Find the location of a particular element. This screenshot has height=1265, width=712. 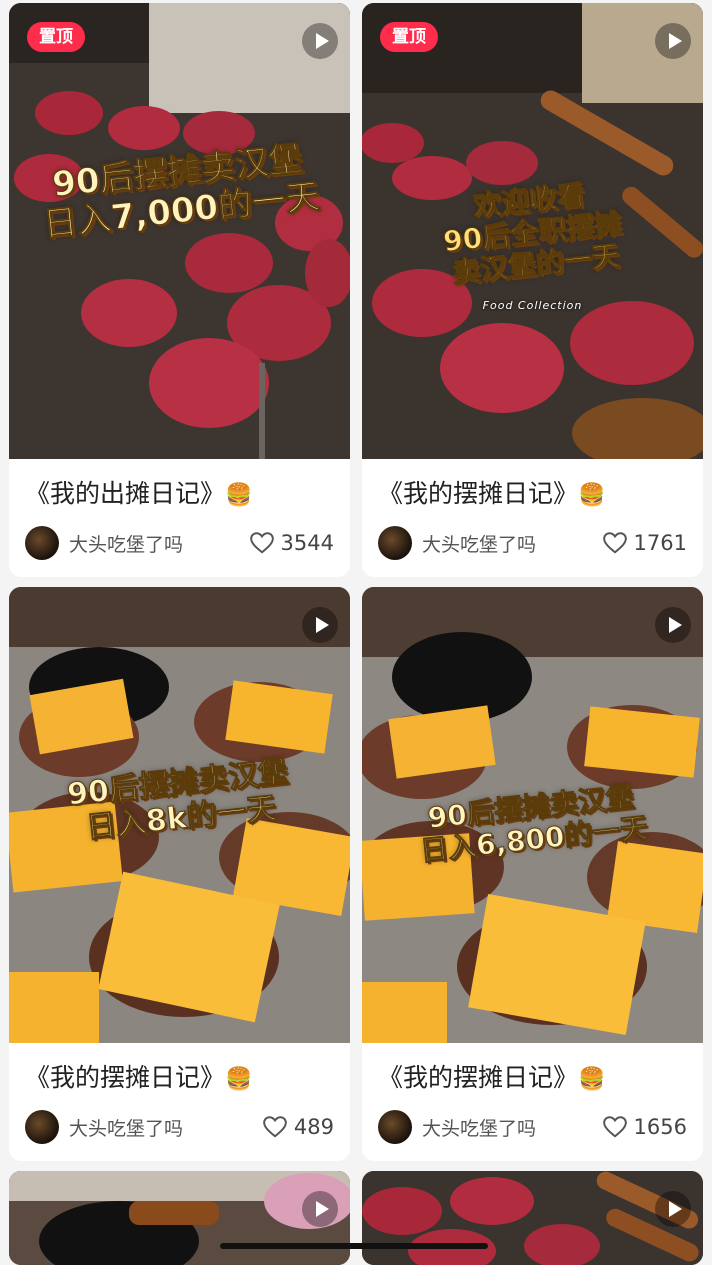

like-count: 1656 is located at coordinates (660, 1127).